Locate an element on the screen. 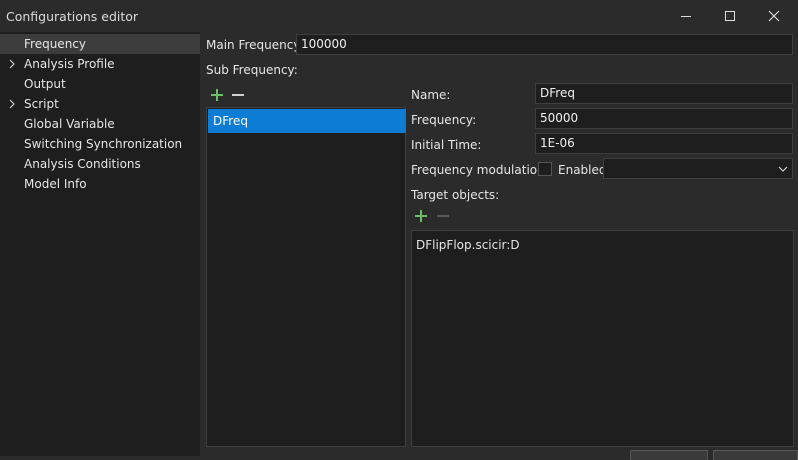  sidebar-item-switching-synchronization: Switching Synchronization is located at coordinates (100, 144).